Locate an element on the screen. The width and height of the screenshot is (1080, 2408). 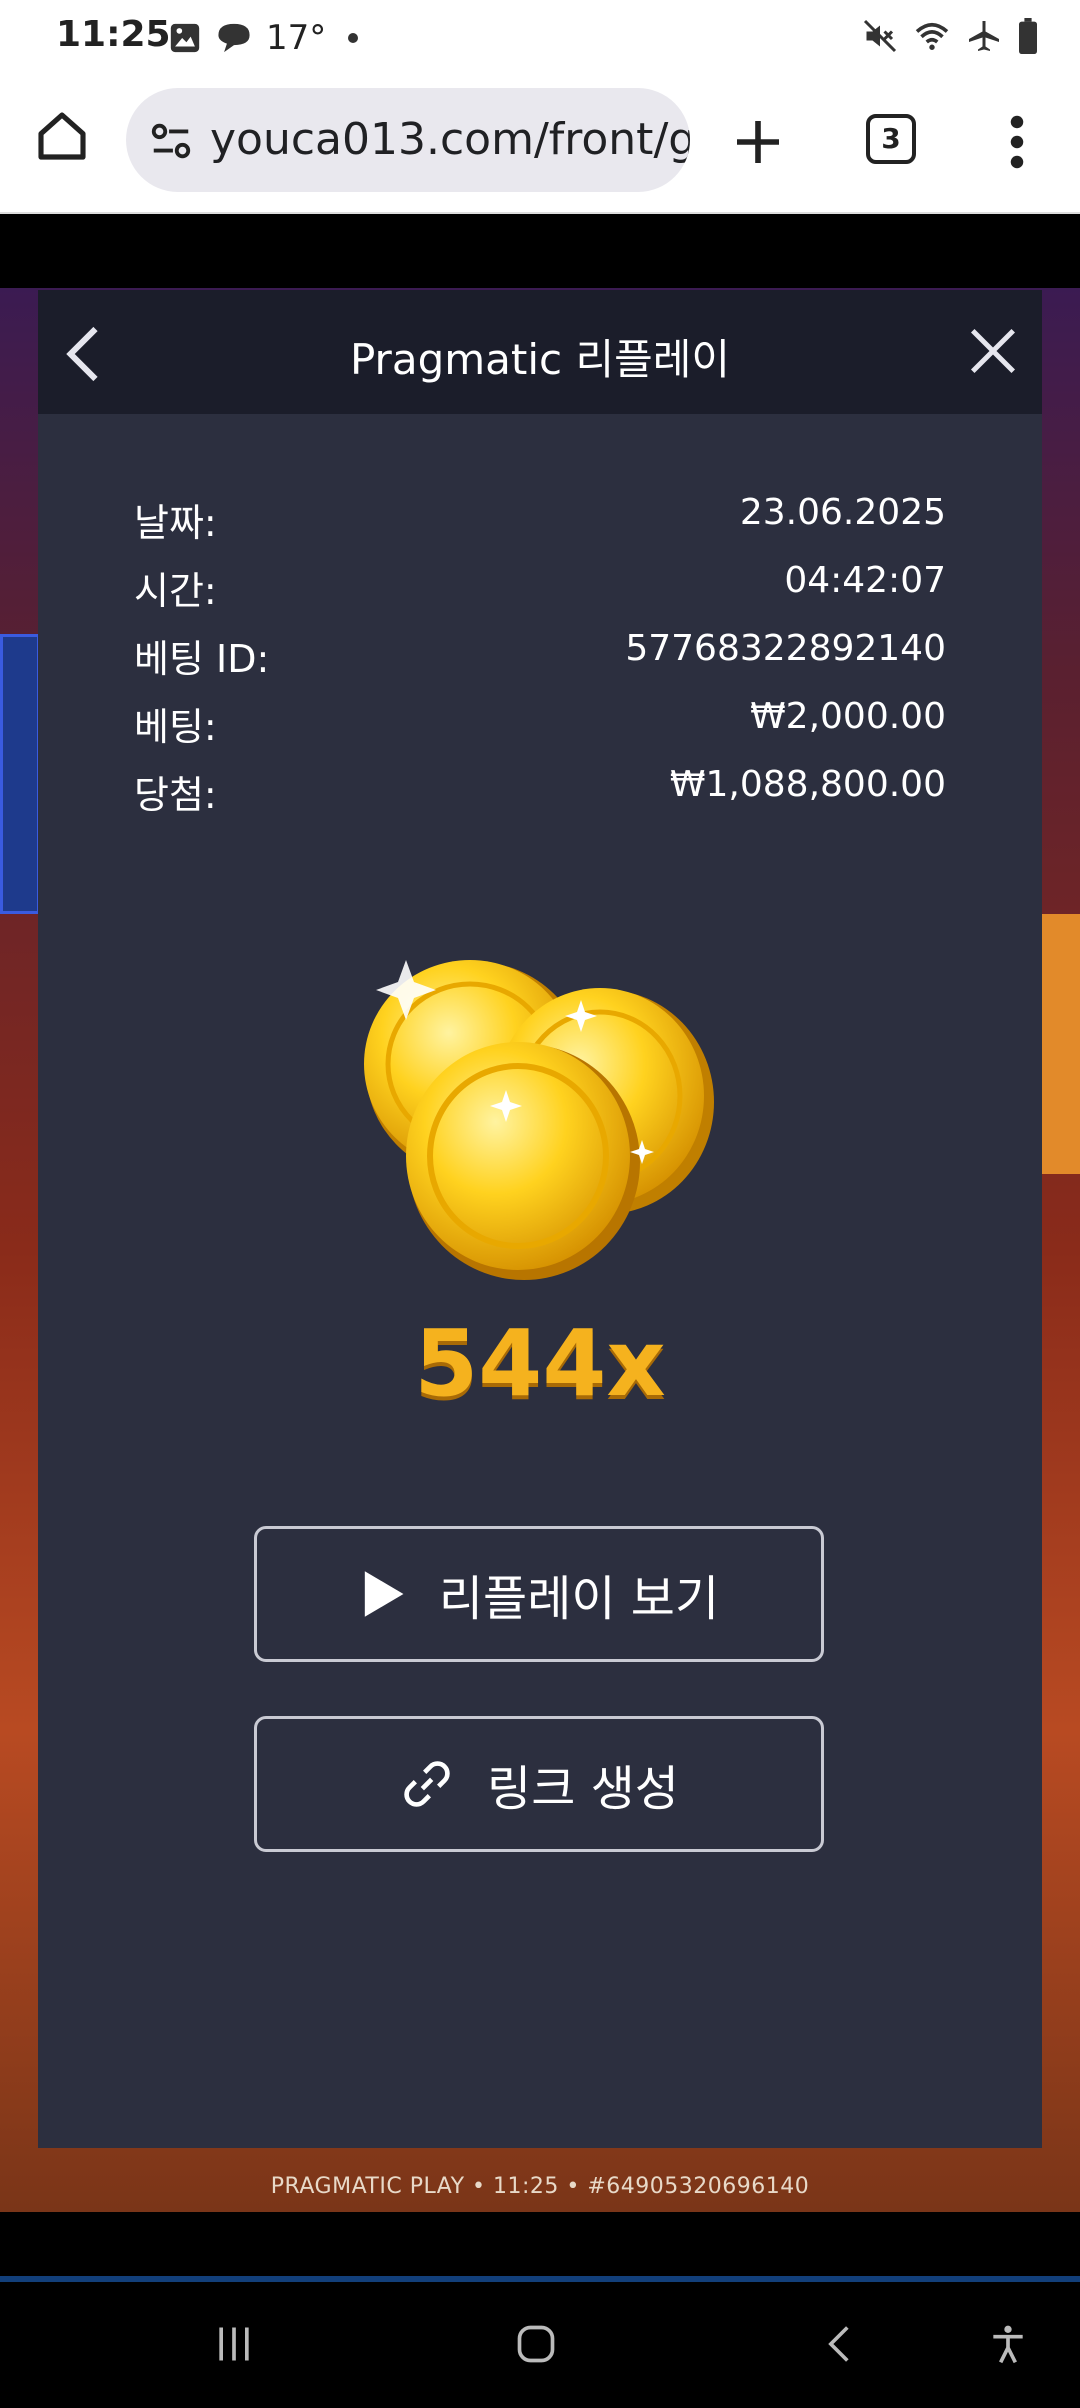
browser-toolbar: youca013.com/front/ga 3 is located at coordinates (540, 143).